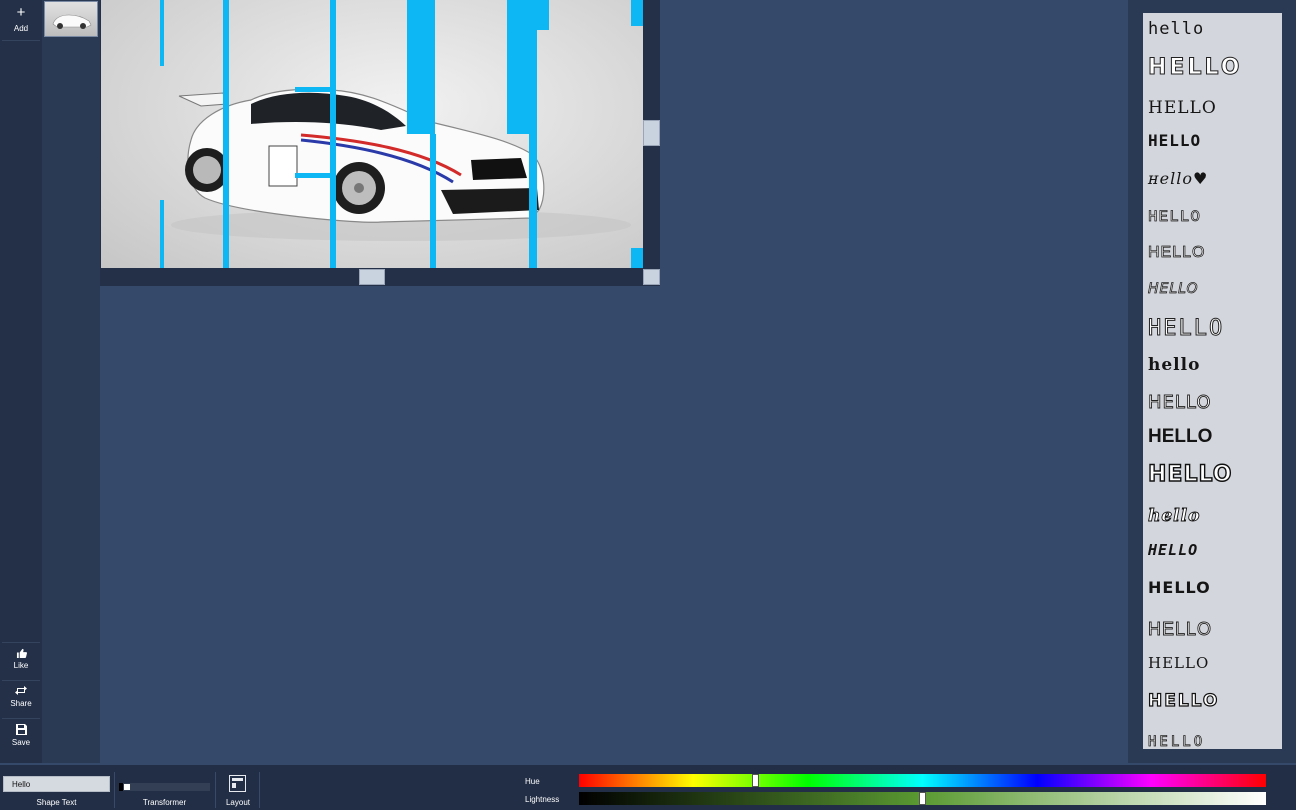  What do you see at coordinates (1178, 178) in the screenshot?
I see `font-style-option: ʜello♥` at bounding box center [1178, 178].